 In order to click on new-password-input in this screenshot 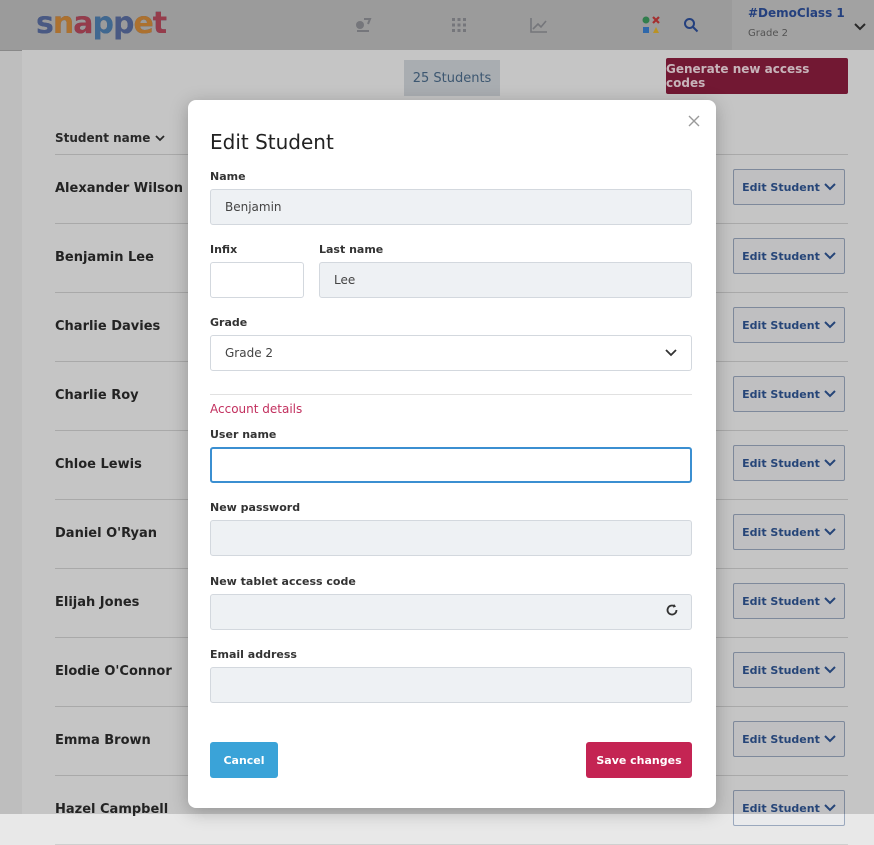, I will do `click(451, 538)`.